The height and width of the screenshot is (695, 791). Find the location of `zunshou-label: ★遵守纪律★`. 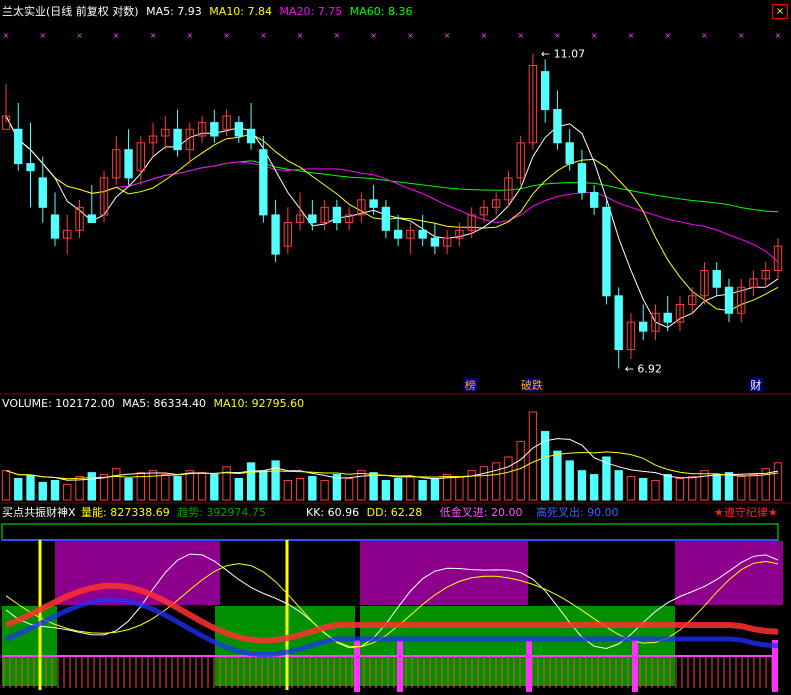

zunshou-label: ★遵守纪律★ is located at coordinates (746, 512).